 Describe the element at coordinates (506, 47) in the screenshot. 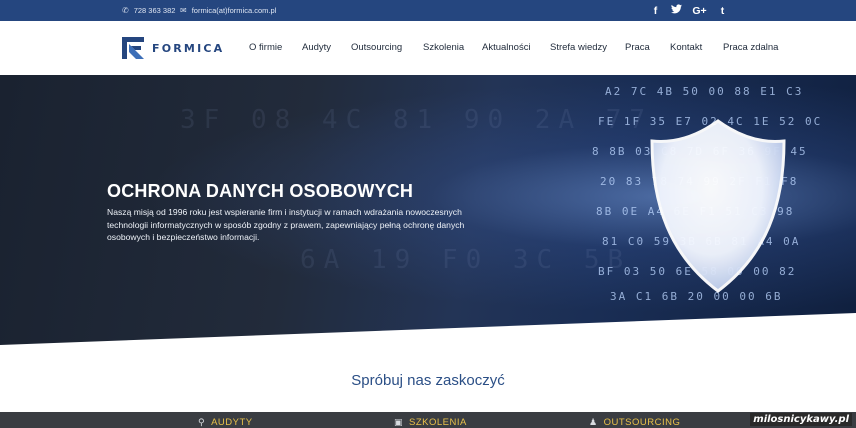

I see `nav-item-aktualnosci: Aktualności` at that location.